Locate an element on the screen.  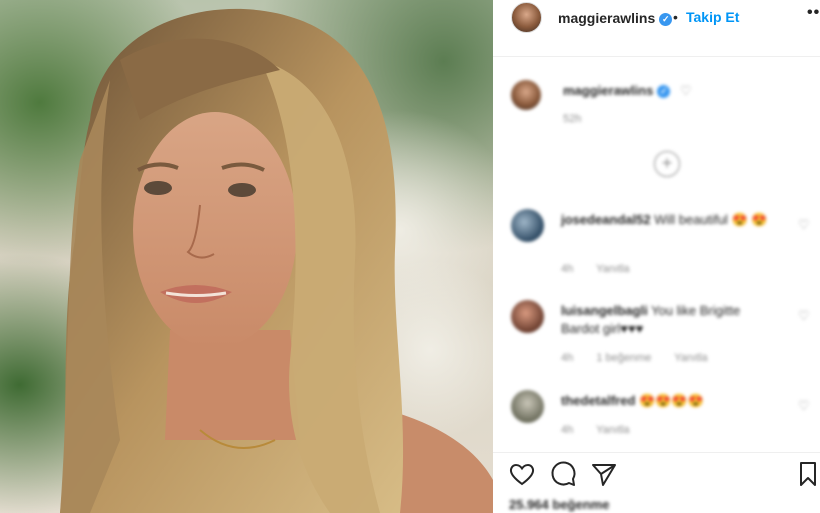
author-avatar is located at coordinates (526, 17).